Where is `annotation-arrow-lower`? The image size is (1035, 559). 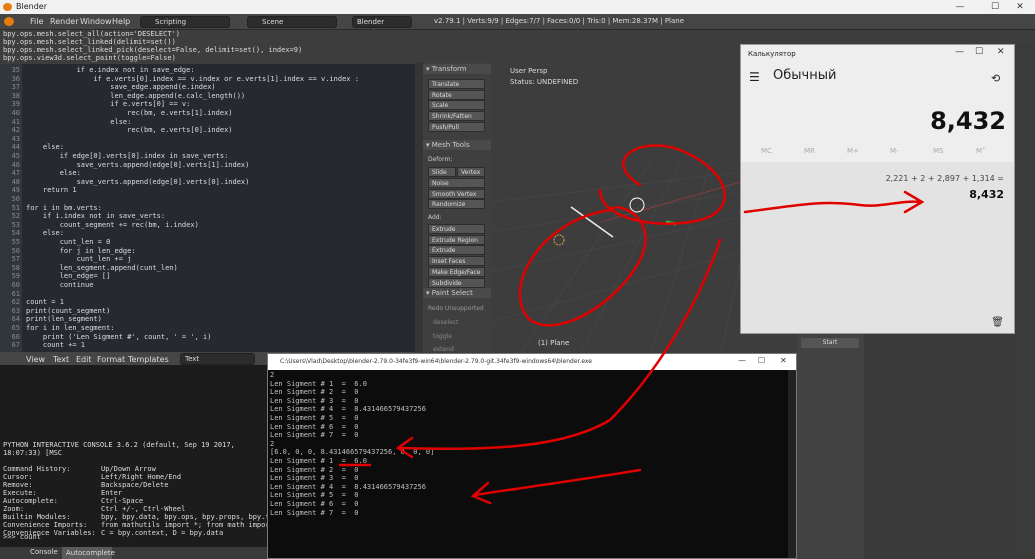
annotation-arrow-lower is located at coordinates (557, 482).